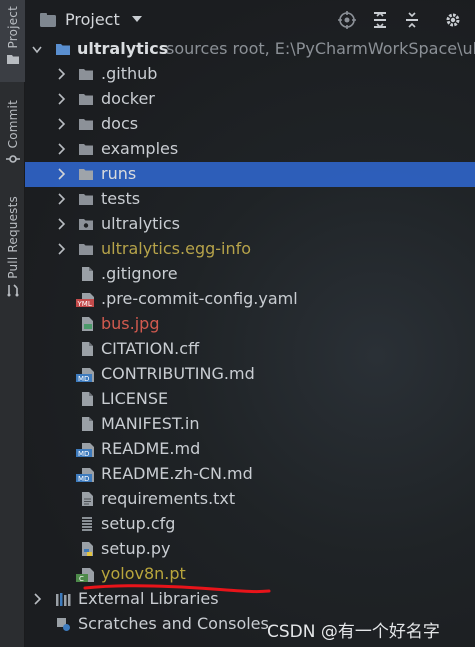 The image size is (475, 647). Describe the element at coordinates (177, 589) in the screenshot. I see `red-annotation-underline` at that location.